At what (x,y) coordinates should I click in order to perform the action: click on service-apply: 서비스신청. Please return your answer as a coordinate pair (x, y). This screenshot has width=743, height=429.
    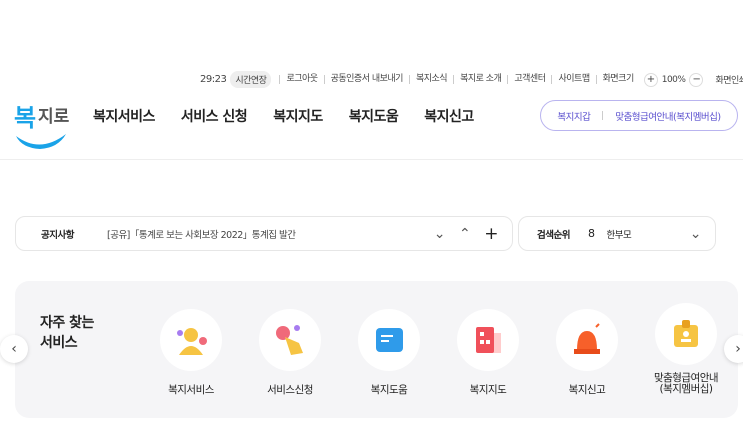
    Looking at the image, I should click on (290, 352).